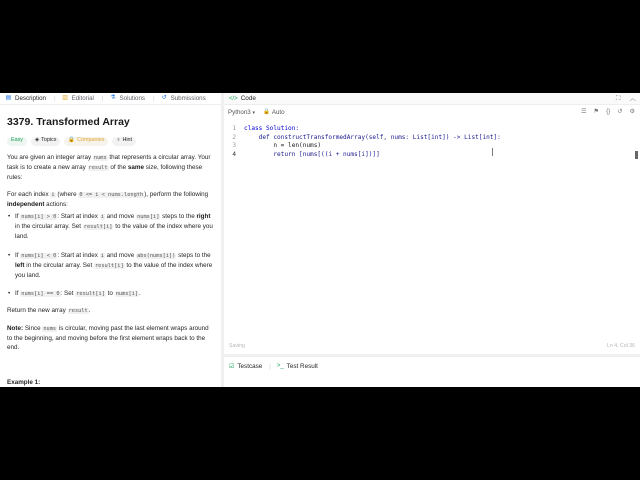  Describe the element at coordinates (164, 98) in the screenshot. I see `history-icon: ↺` at that location.